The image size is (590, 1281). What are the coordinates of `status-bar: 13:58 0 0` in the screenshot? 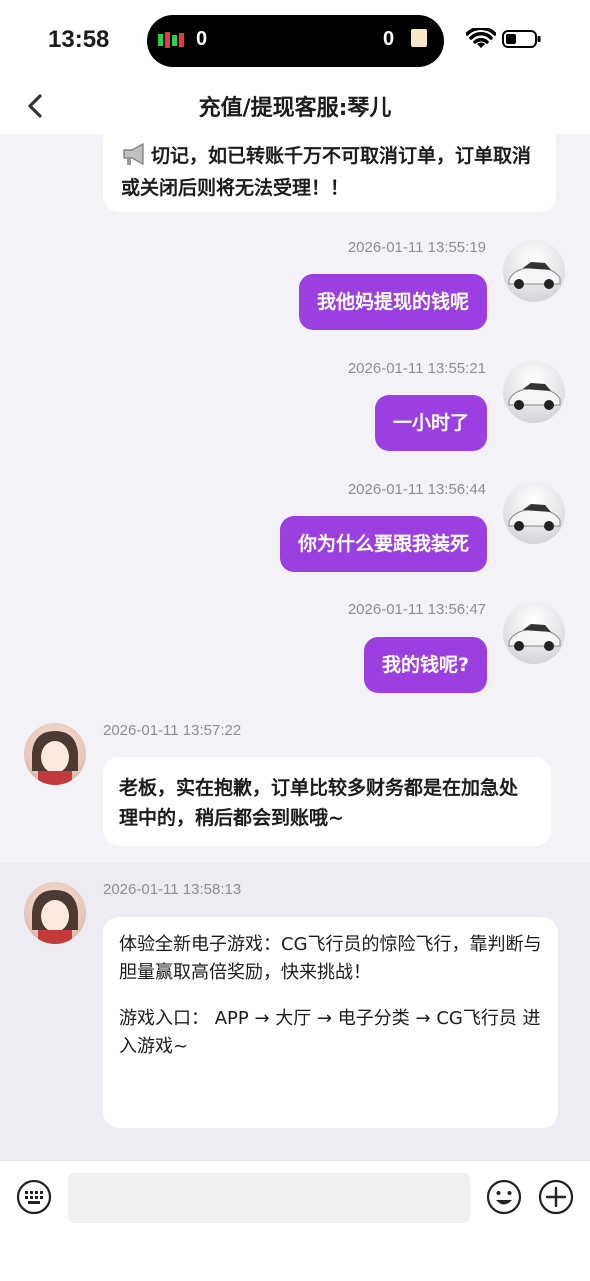 It's located at (295, 40).